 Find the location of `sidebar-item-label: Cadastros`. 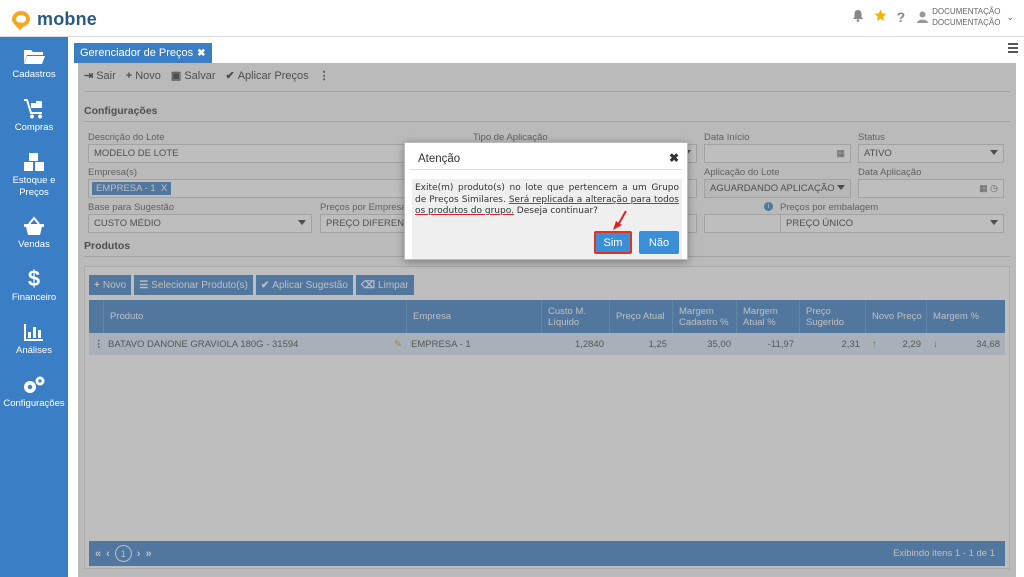

sidebar-item-label: Cadastros is located at coordinates (34, 74).